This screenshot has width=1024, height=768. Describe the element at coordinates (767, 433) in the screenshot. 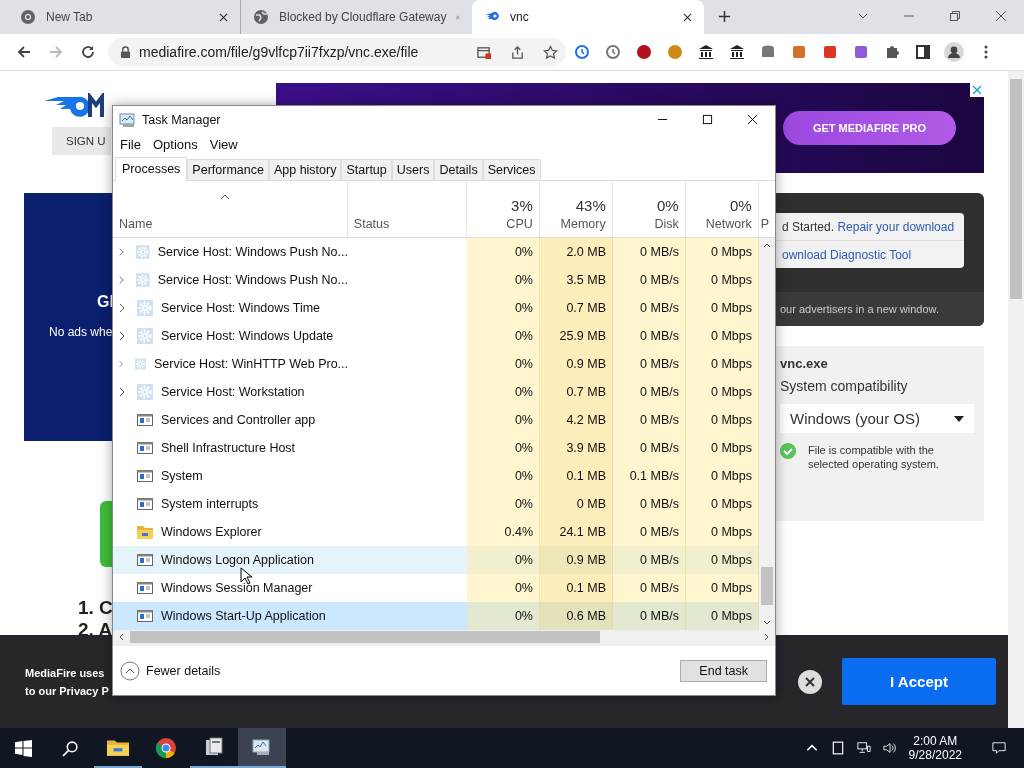

I see `vertical-scrollbar` at that location.